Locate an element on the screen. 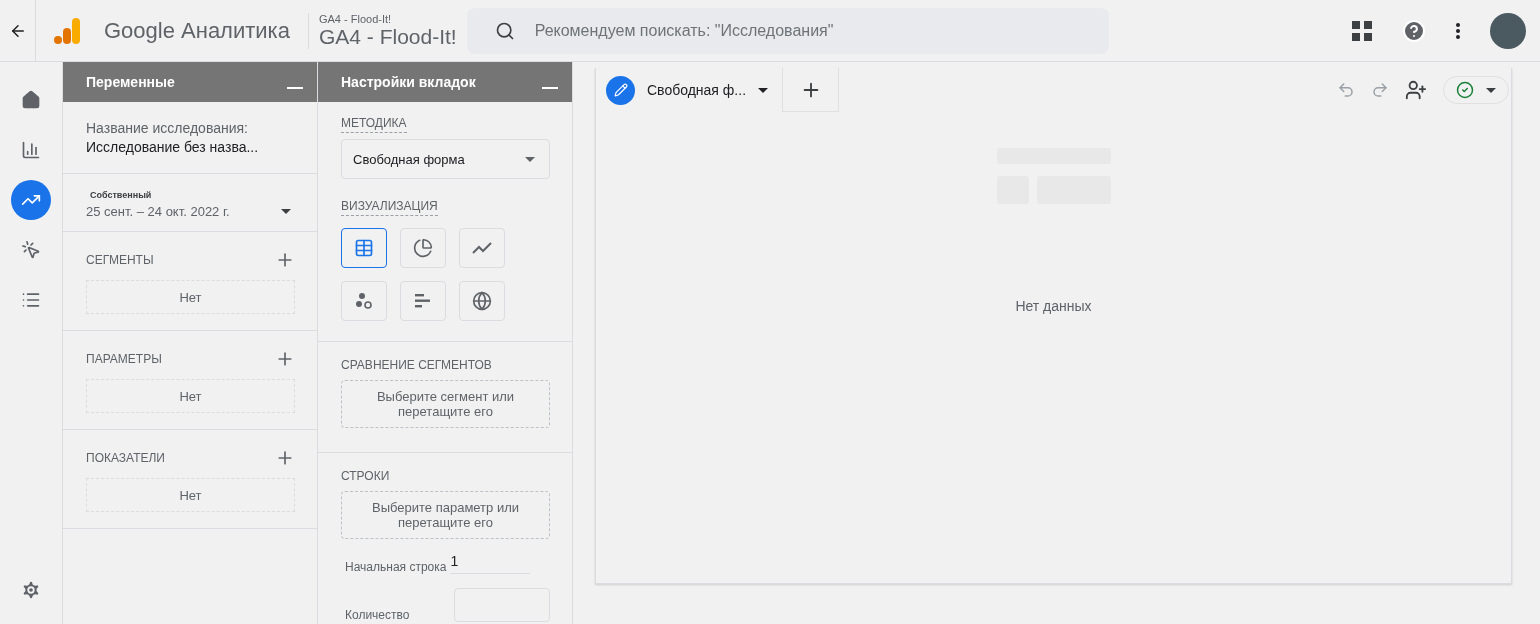  panel-title: Переменные is located at coordinates (130, 82).